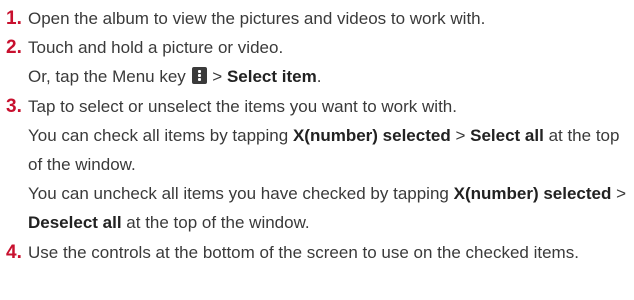 The height and width of the screenshot is (300, 634). Describe the element at coordinates (158, 135) in the screenshot. I see `paragraph-text: You can check all items by tapping` at that location.